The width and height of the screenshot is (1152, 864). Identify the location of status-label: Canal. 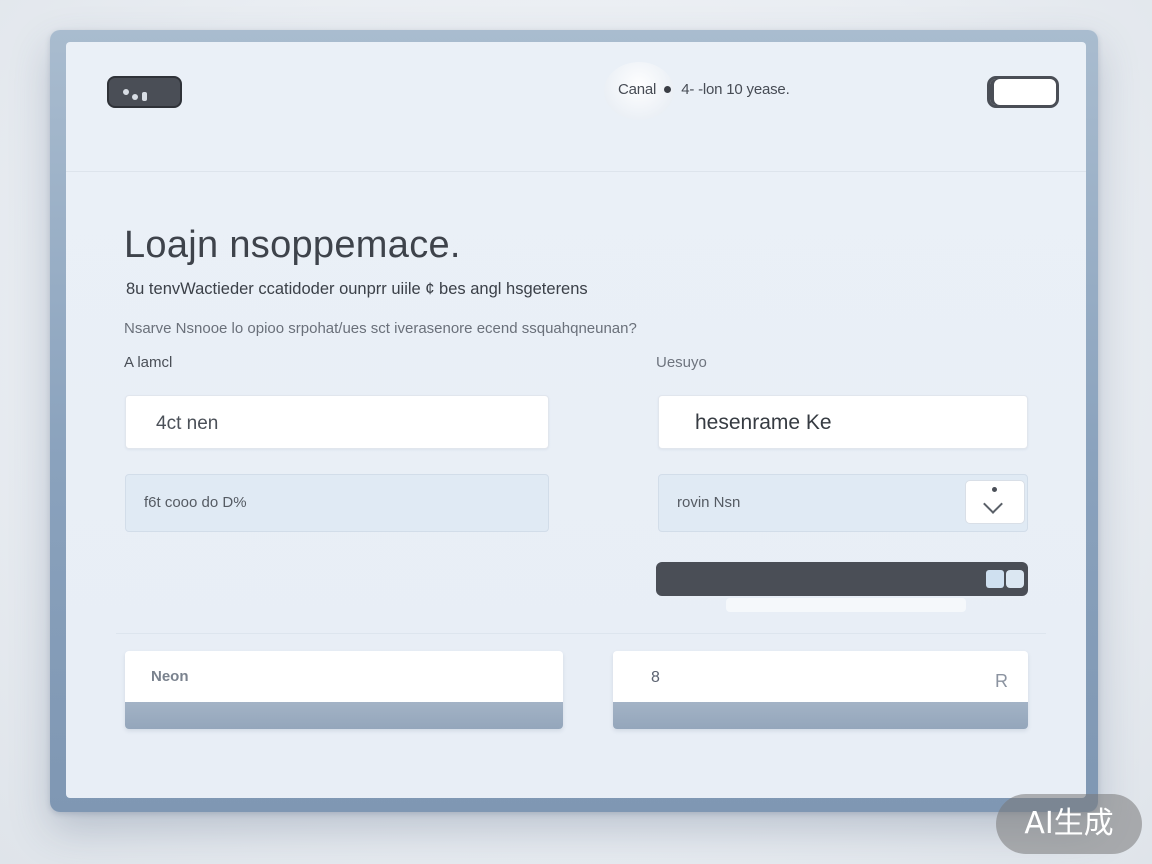
(637, 89).